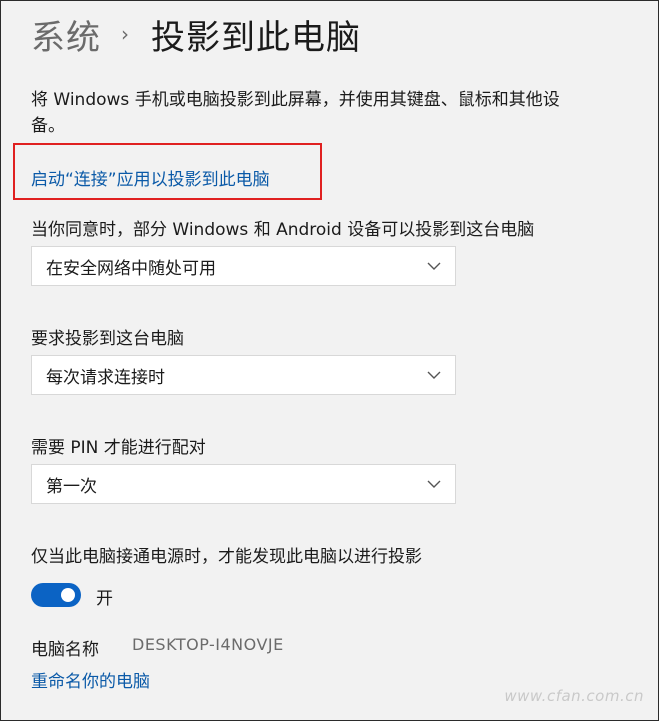 This screenshot has height=721, width=659. I want to click on power-discovery-toggle, so click(56, 595).